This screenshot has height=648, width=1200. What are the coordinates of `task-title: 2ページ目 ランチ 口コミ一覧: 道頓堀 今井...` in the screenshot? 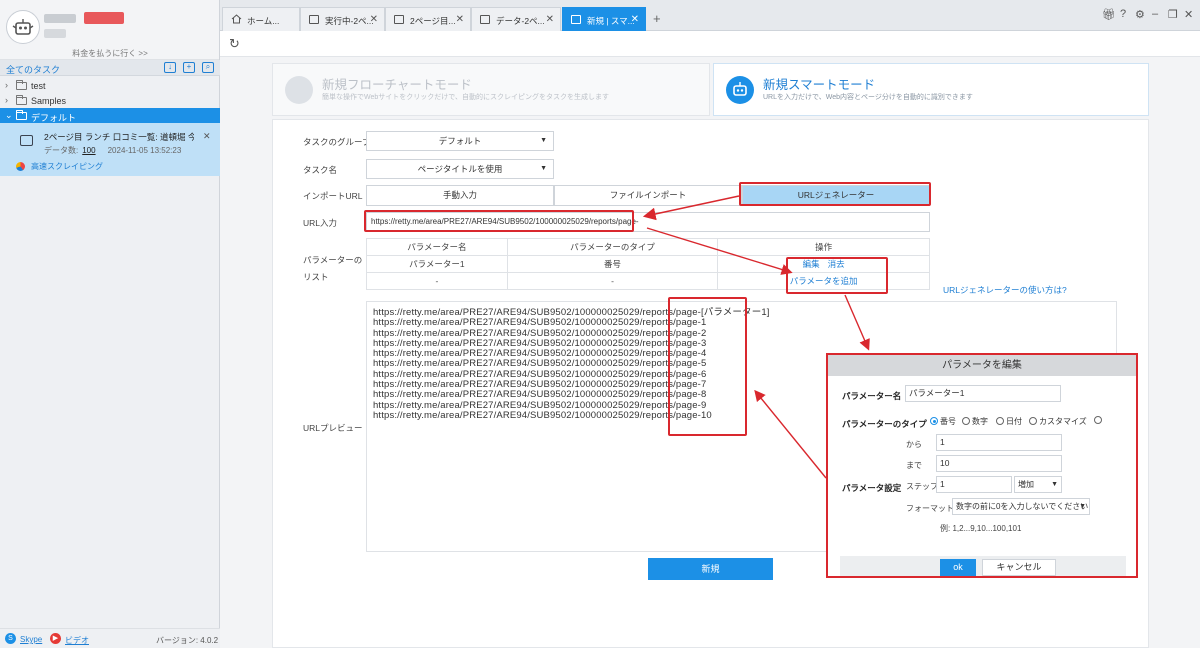 It's located at (119, 137).